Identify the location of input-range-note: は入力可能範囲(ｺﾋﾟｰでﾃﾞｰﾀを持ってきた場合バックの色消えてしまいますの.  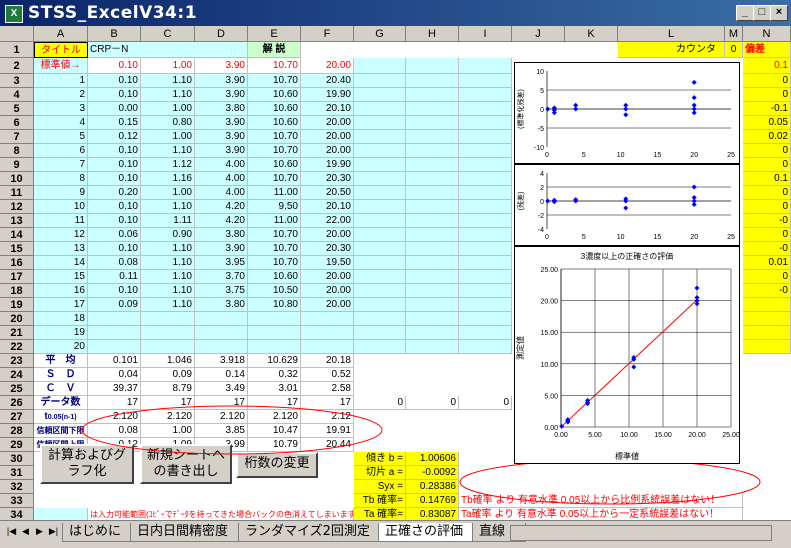
(221, 514).